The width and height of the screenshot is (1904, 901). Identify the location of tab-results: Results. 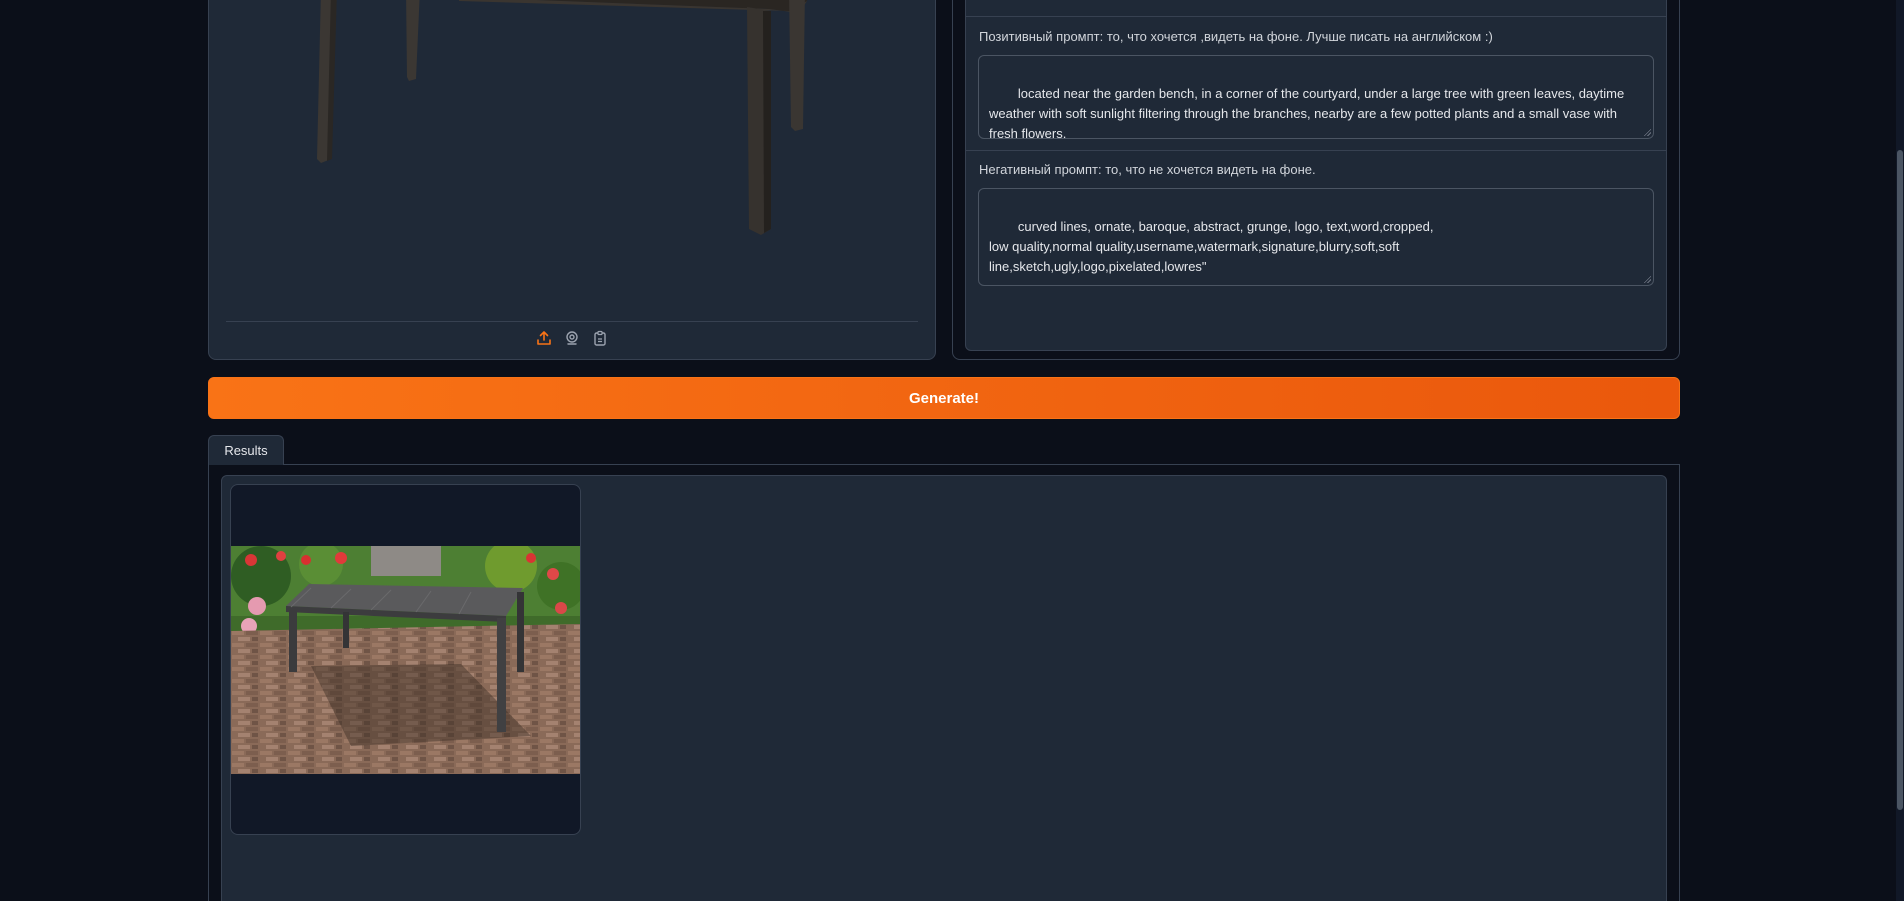
(246, 450).